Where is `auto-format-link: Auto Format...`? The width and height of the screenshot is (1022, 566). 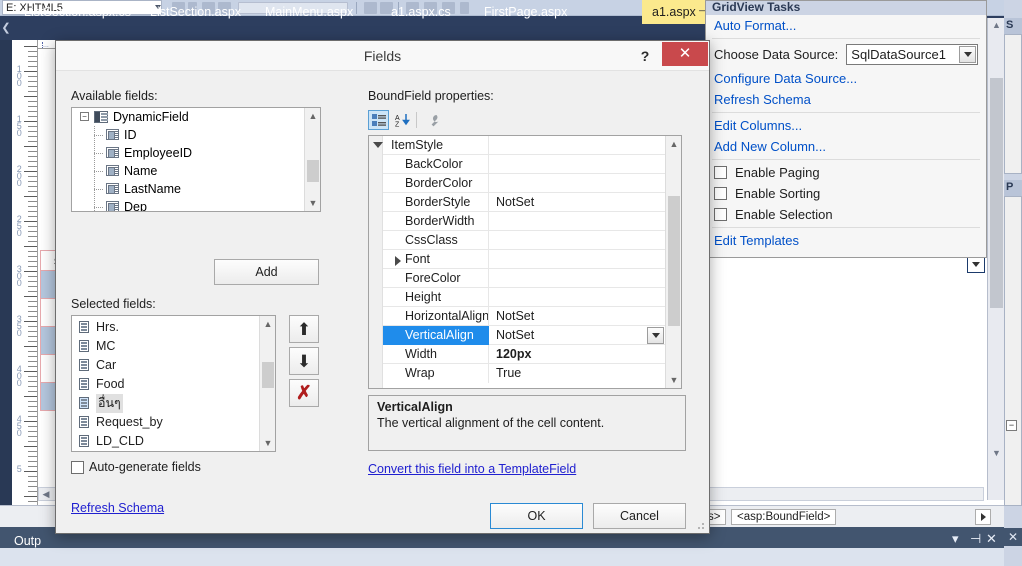
auto-format-link: Auto Format... is located at coordinates (846, 25).